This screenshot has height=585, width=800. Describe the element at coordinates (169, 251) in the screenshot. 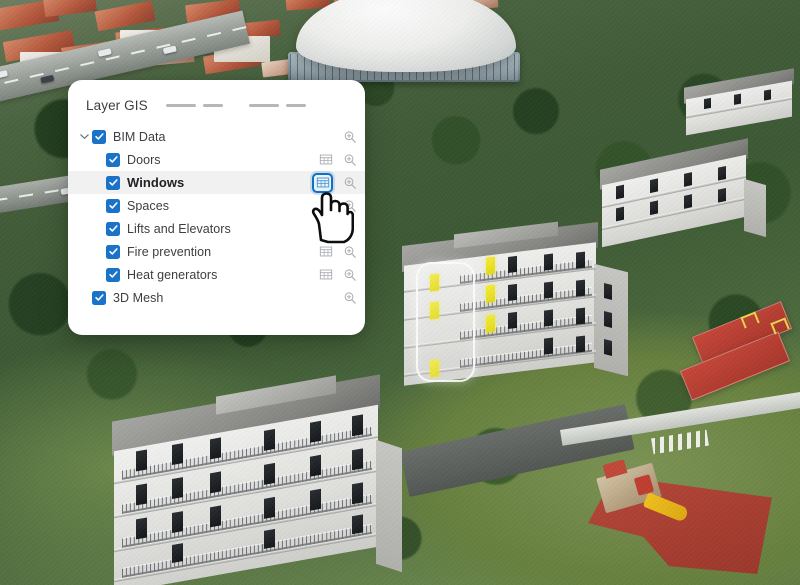

I see `layer-label: Fire prevention` at that location.